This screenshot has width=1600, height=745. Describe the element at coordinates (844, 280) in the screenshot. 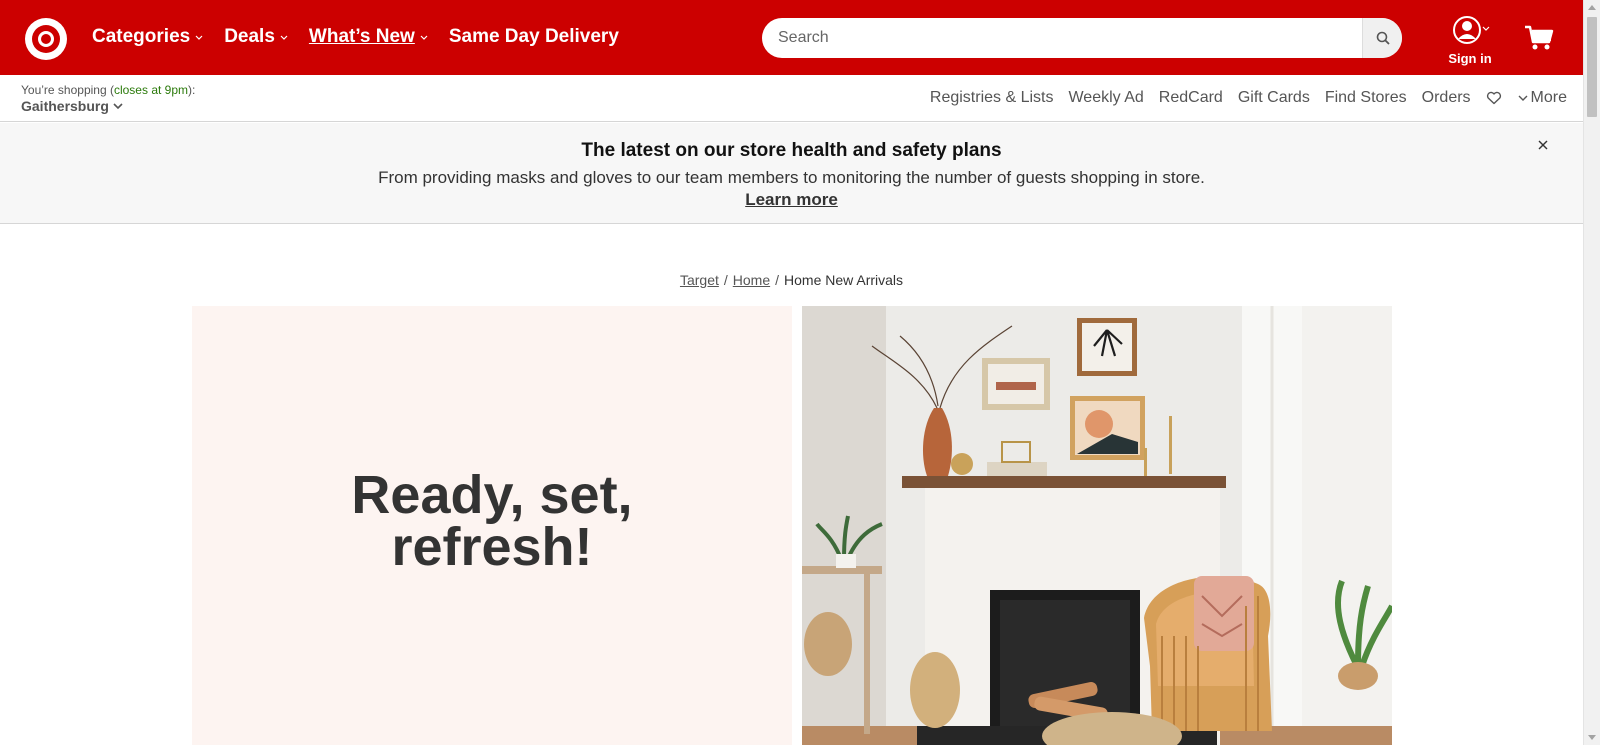

I see `breadcrumb-current: Home New Arrivals` at that location.